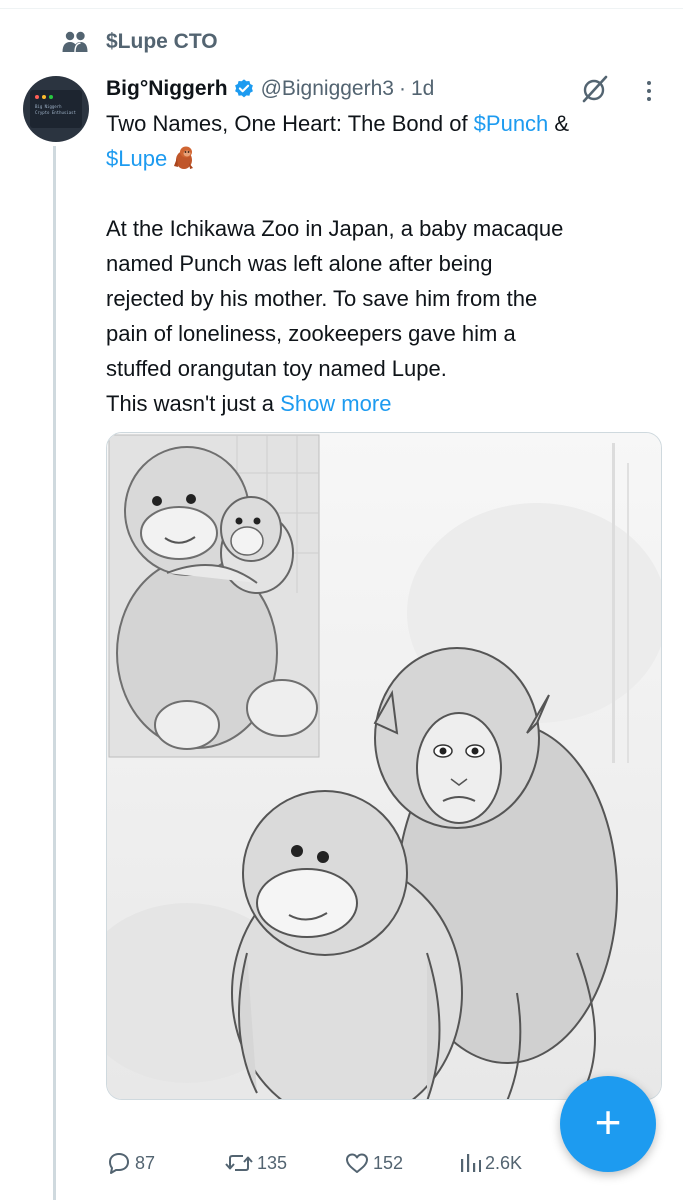  What do you see at coordinates (559, 123) in the screenshot?
I see `title-ampersand: &` at bounding box center [559, 123].